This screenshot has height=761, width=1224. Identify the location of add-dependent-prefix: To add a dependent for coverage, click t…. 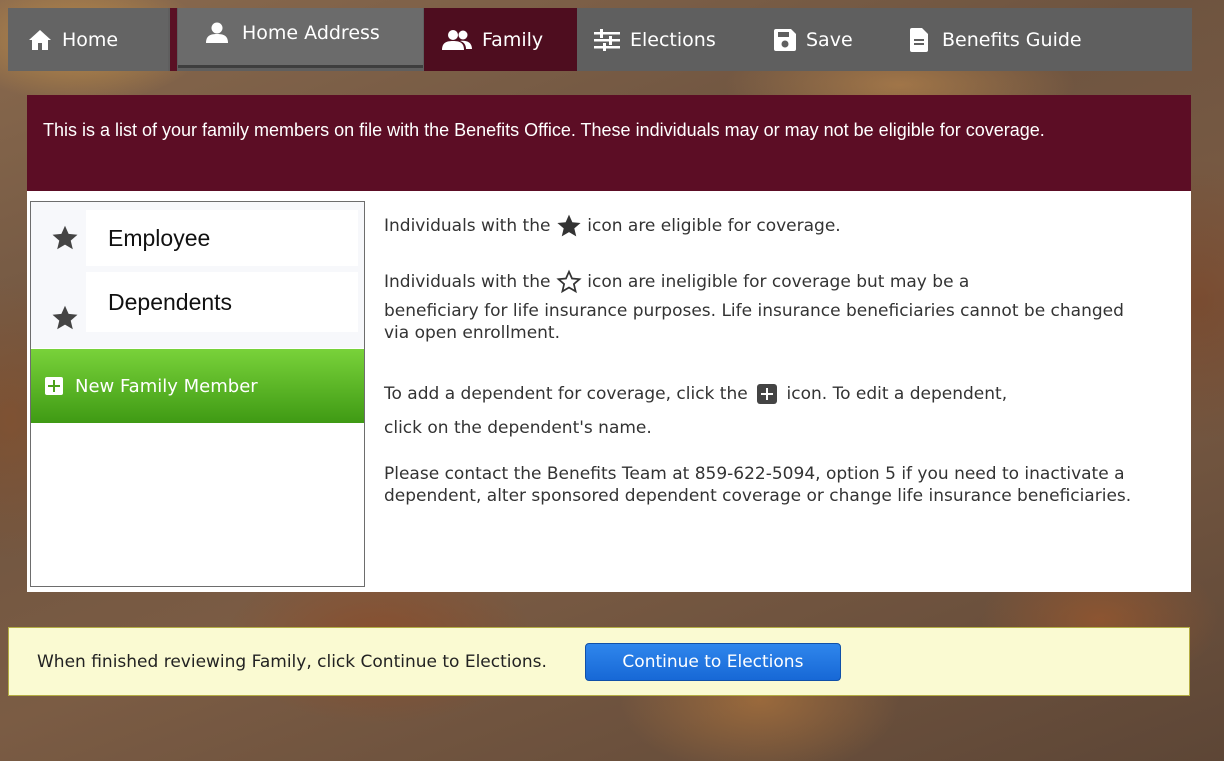
(566, 394).